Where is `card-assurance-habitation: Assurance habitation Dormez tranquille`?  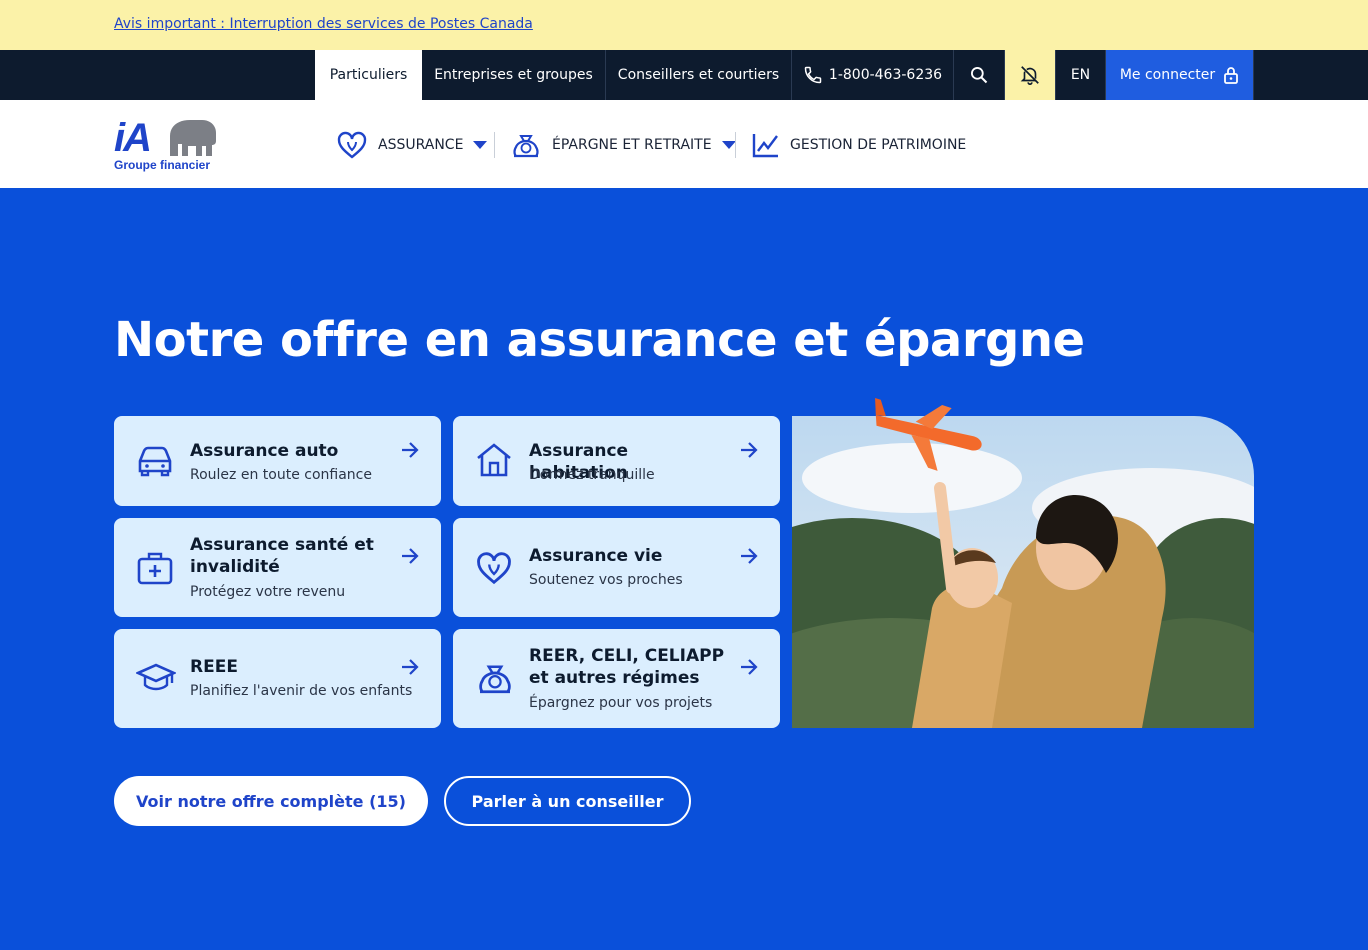 card-assurance-habitation: Assurance habitation Dormez tranquille is located at coordinates (616, 461).